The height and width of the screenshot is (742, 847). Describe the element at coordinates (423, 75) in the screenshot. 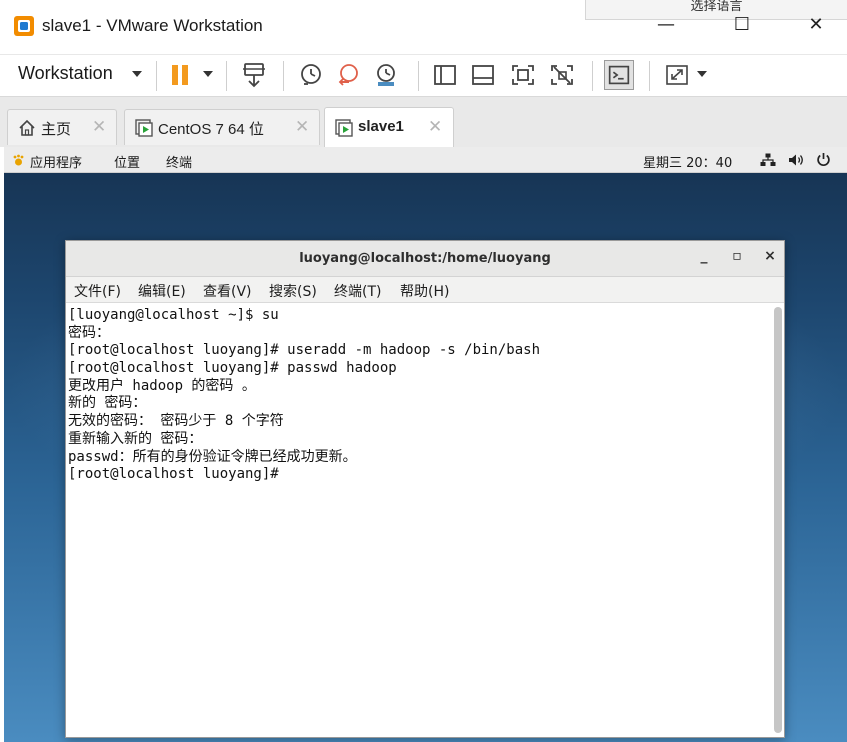

I see `main-toolbar: Workstation` at that location.